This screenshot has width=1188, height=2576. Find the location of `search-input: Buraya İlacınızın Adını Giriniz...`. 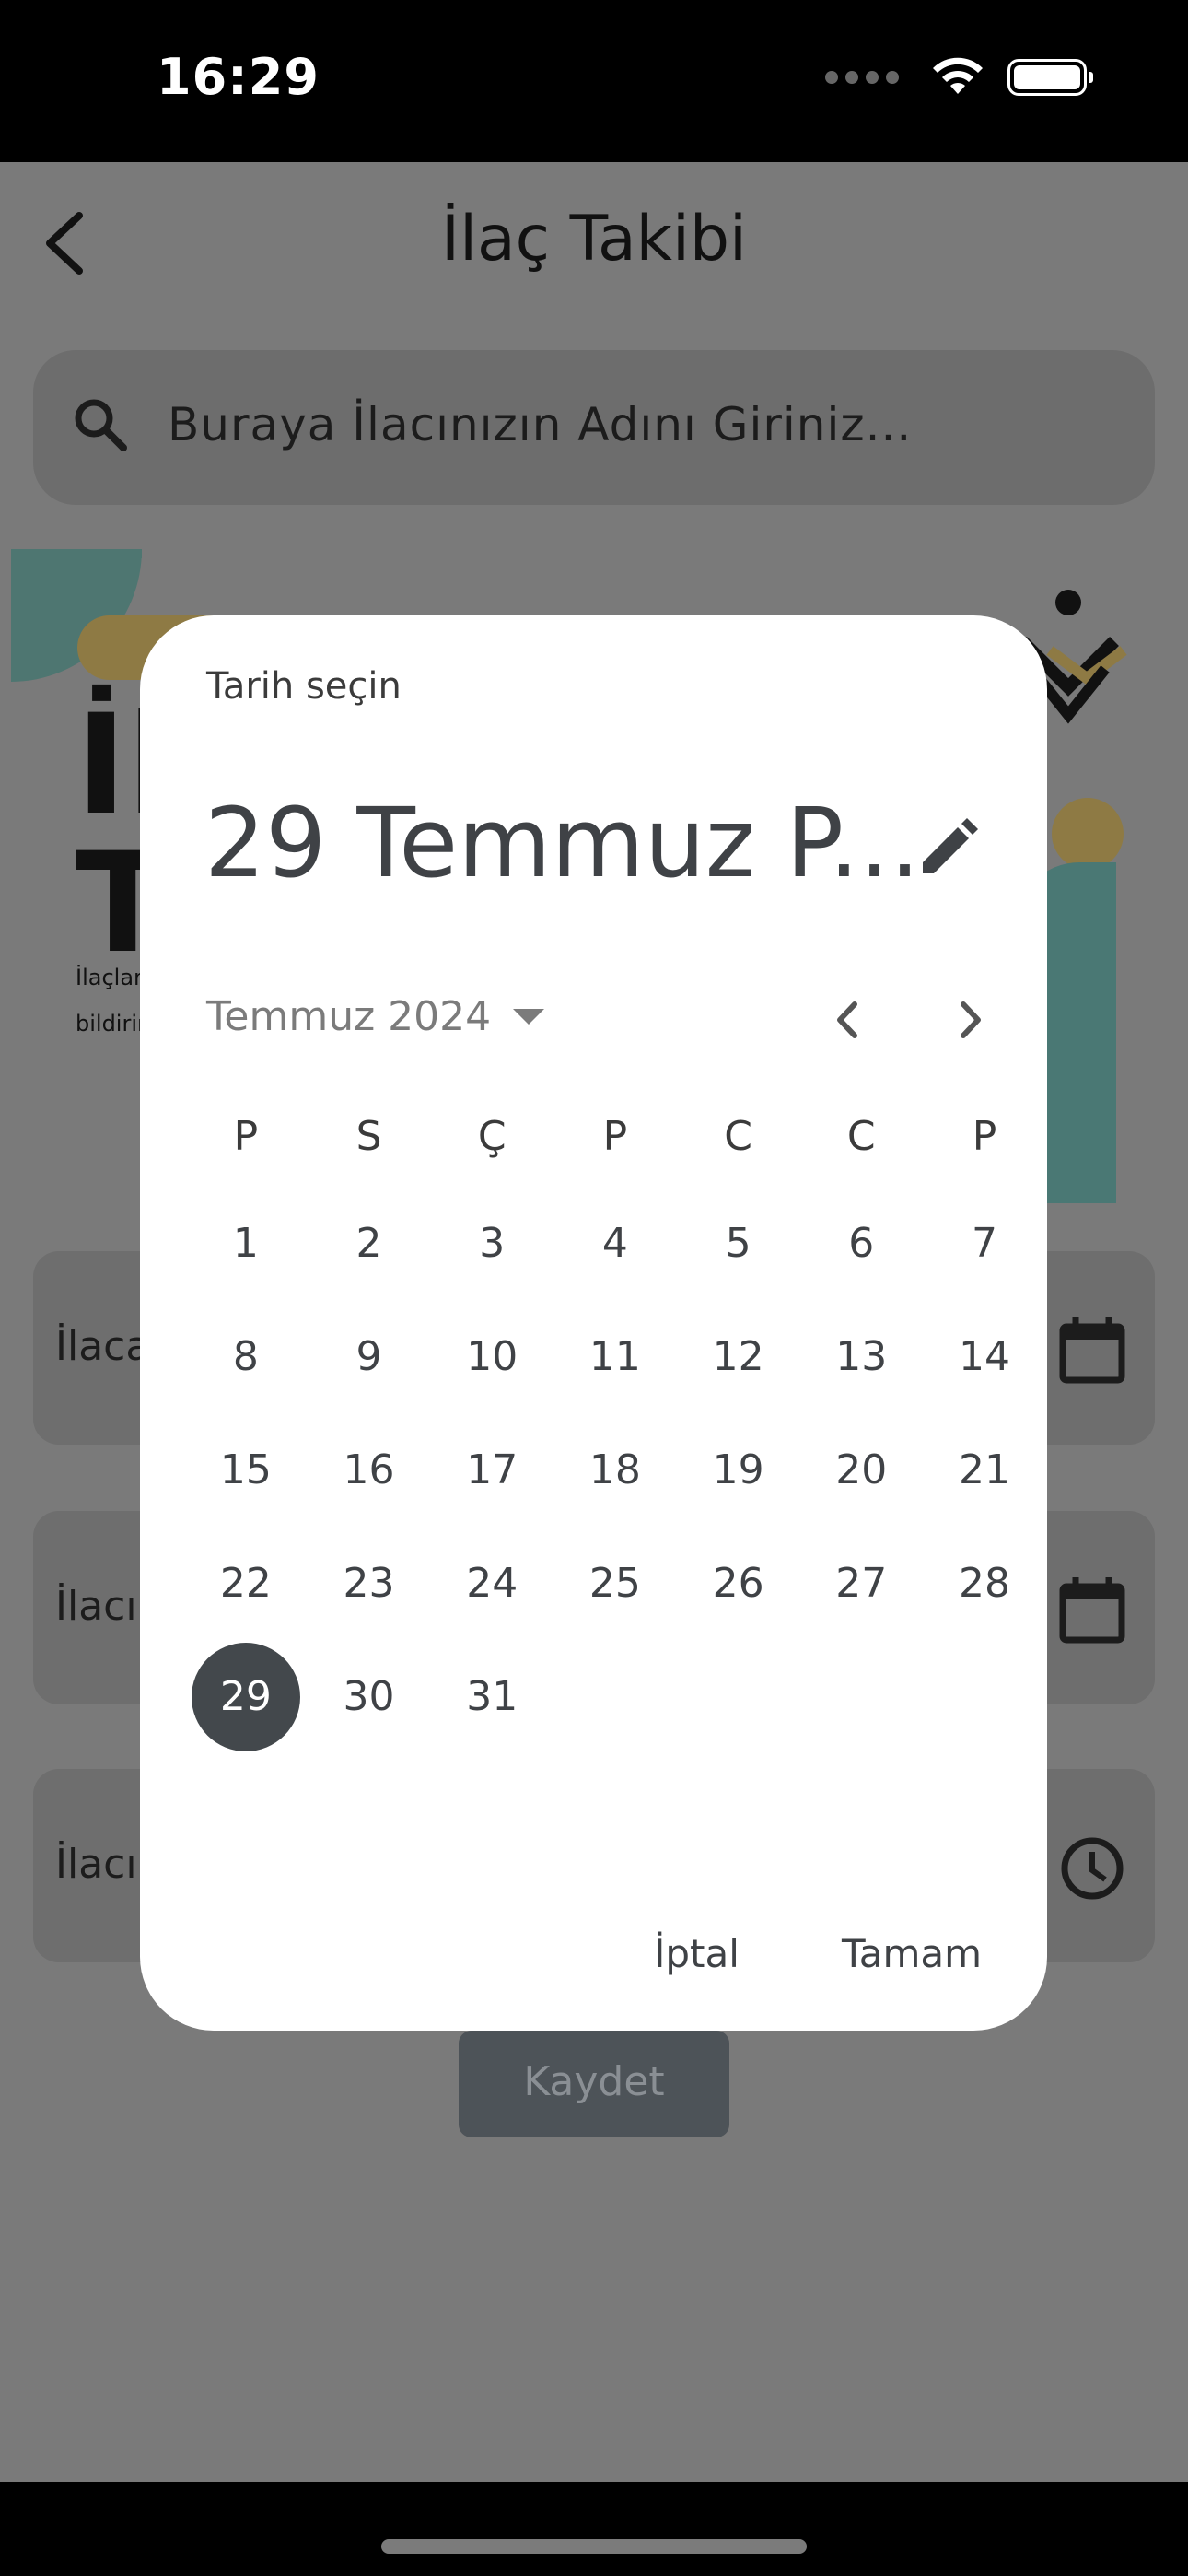

search-input: Buraya İlacınızın Adını Giriniz... is located at coordinates (540, 424).